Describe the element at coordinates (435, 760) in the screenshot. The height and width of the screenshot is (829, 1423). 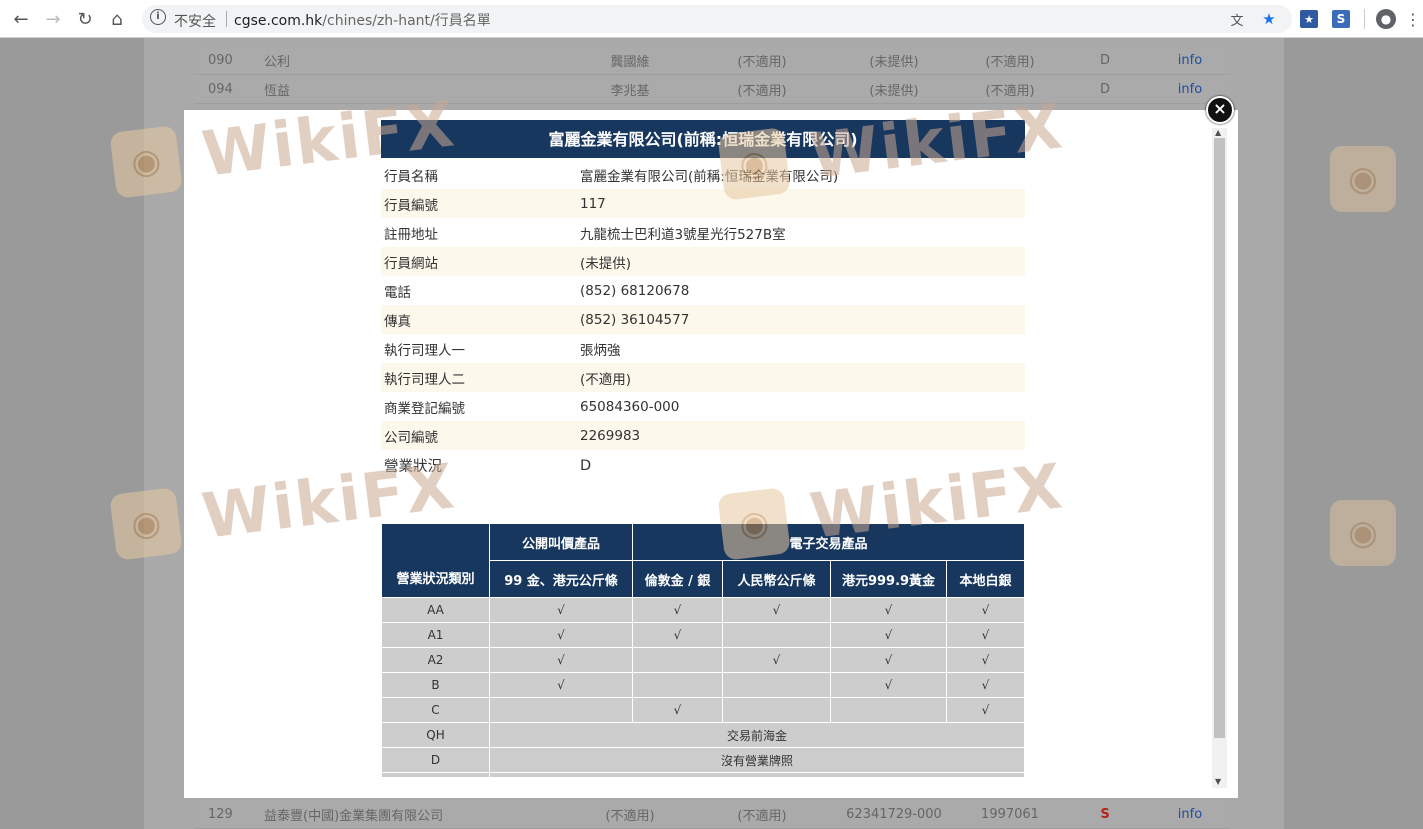
I see `status-category: D` at that location.